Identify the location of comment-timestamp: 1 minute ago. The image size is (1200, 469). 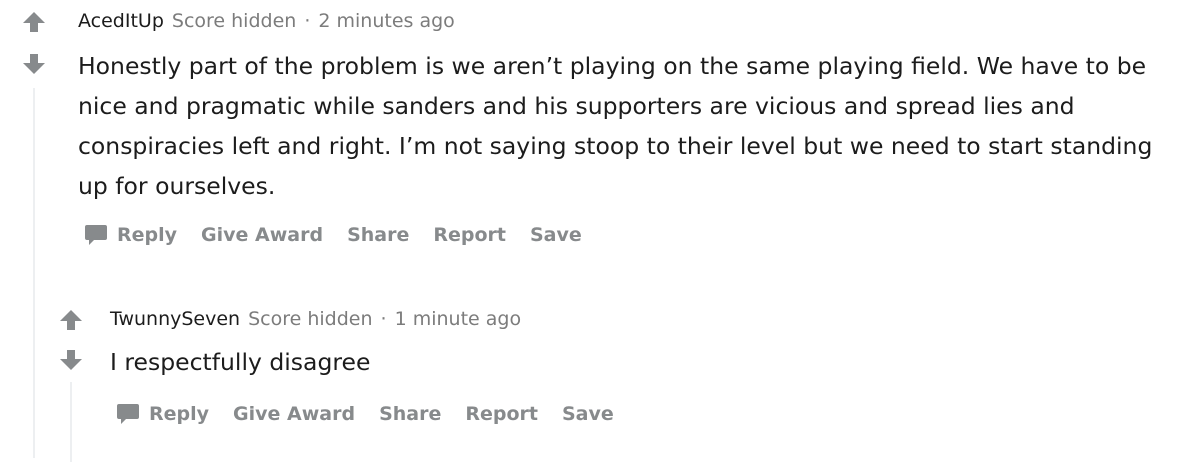
(458, 319).